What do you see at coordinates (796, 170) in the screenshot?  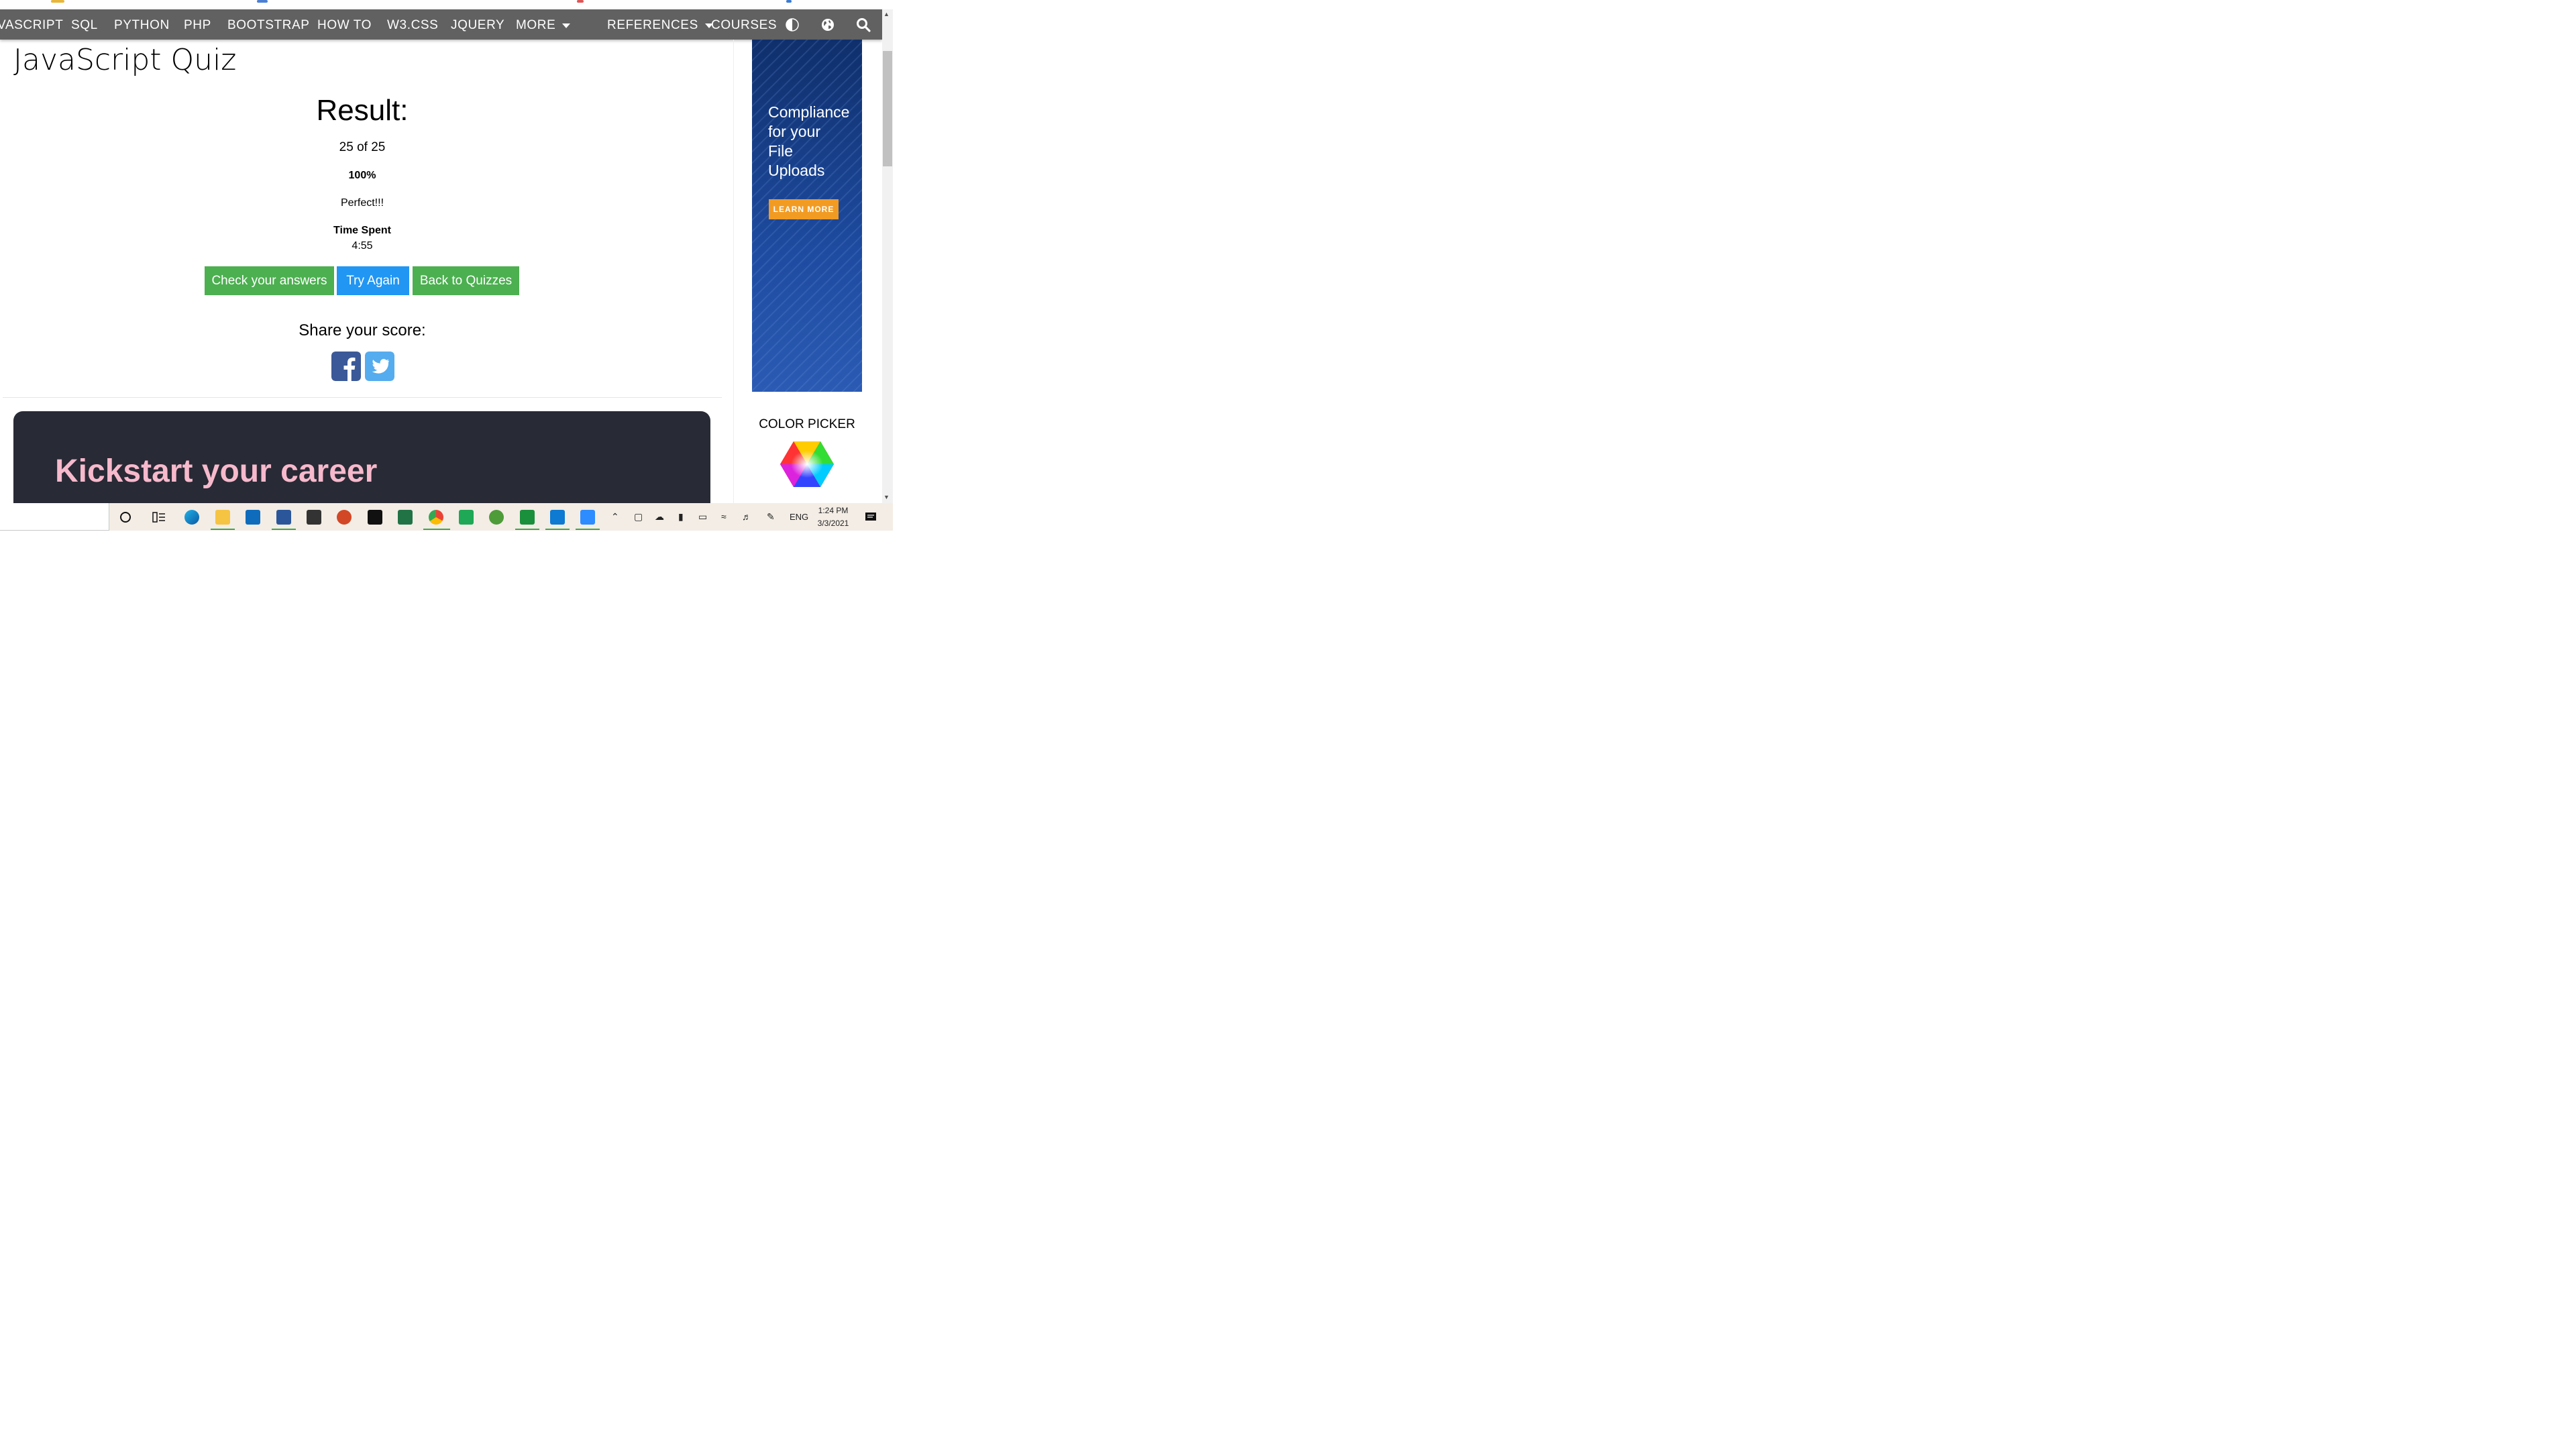 I see `ad-line: Uploads` at bounding box center [796, 170].